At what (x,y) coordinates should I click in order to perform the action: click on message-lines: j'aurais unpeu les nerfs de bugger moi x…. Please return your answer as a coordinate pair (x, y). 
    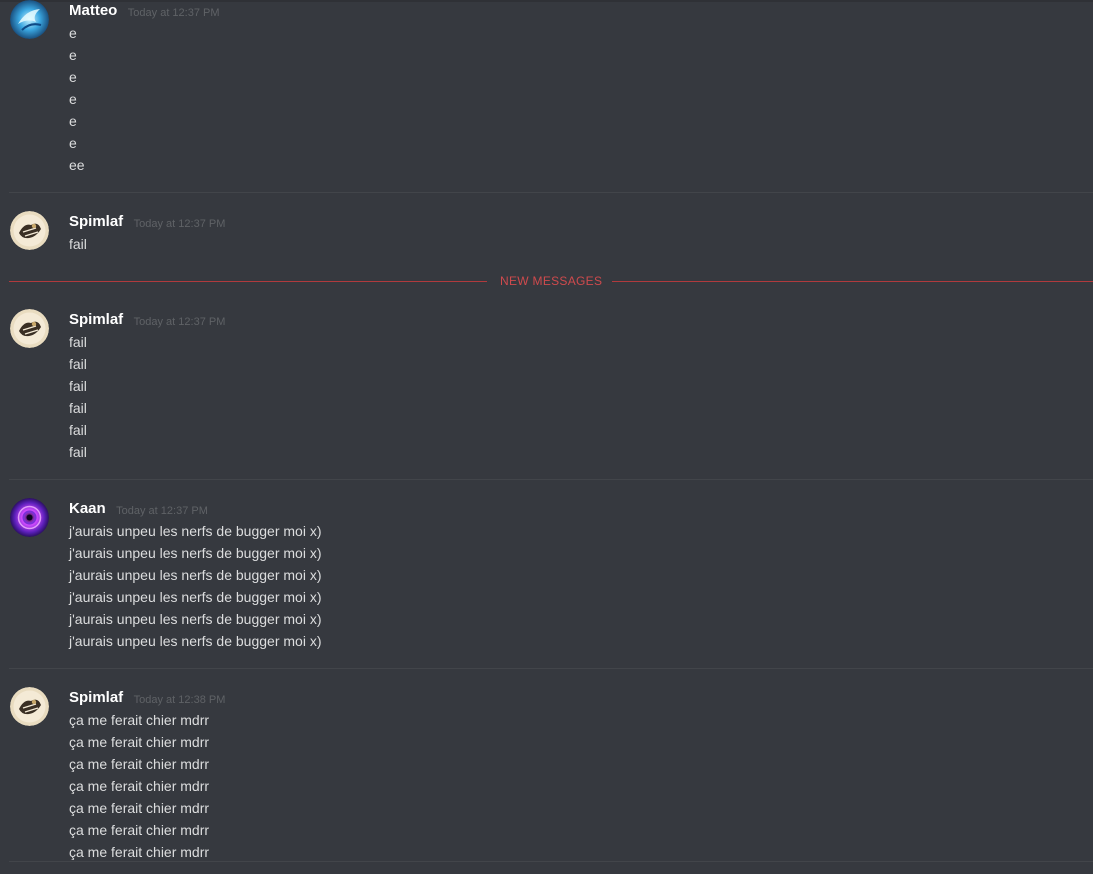
    Looking at the image, I should click on (195, 586).